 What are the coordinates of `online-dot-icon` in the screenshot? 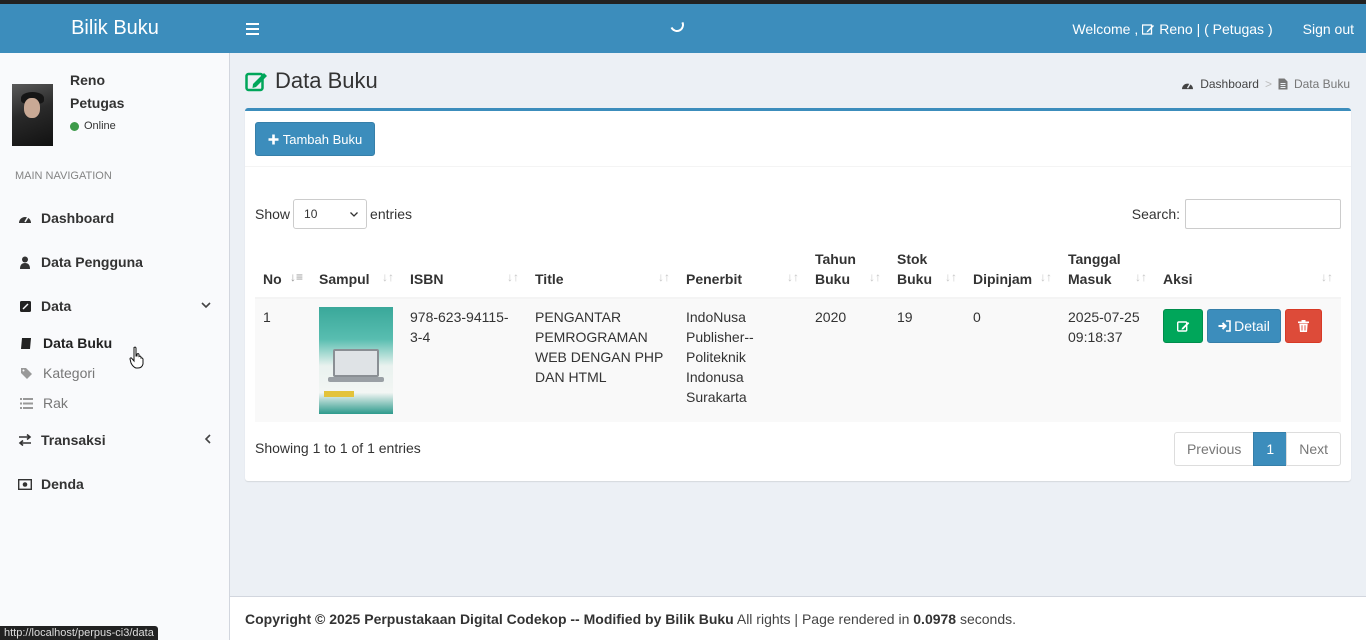 It's located at (74, 126).